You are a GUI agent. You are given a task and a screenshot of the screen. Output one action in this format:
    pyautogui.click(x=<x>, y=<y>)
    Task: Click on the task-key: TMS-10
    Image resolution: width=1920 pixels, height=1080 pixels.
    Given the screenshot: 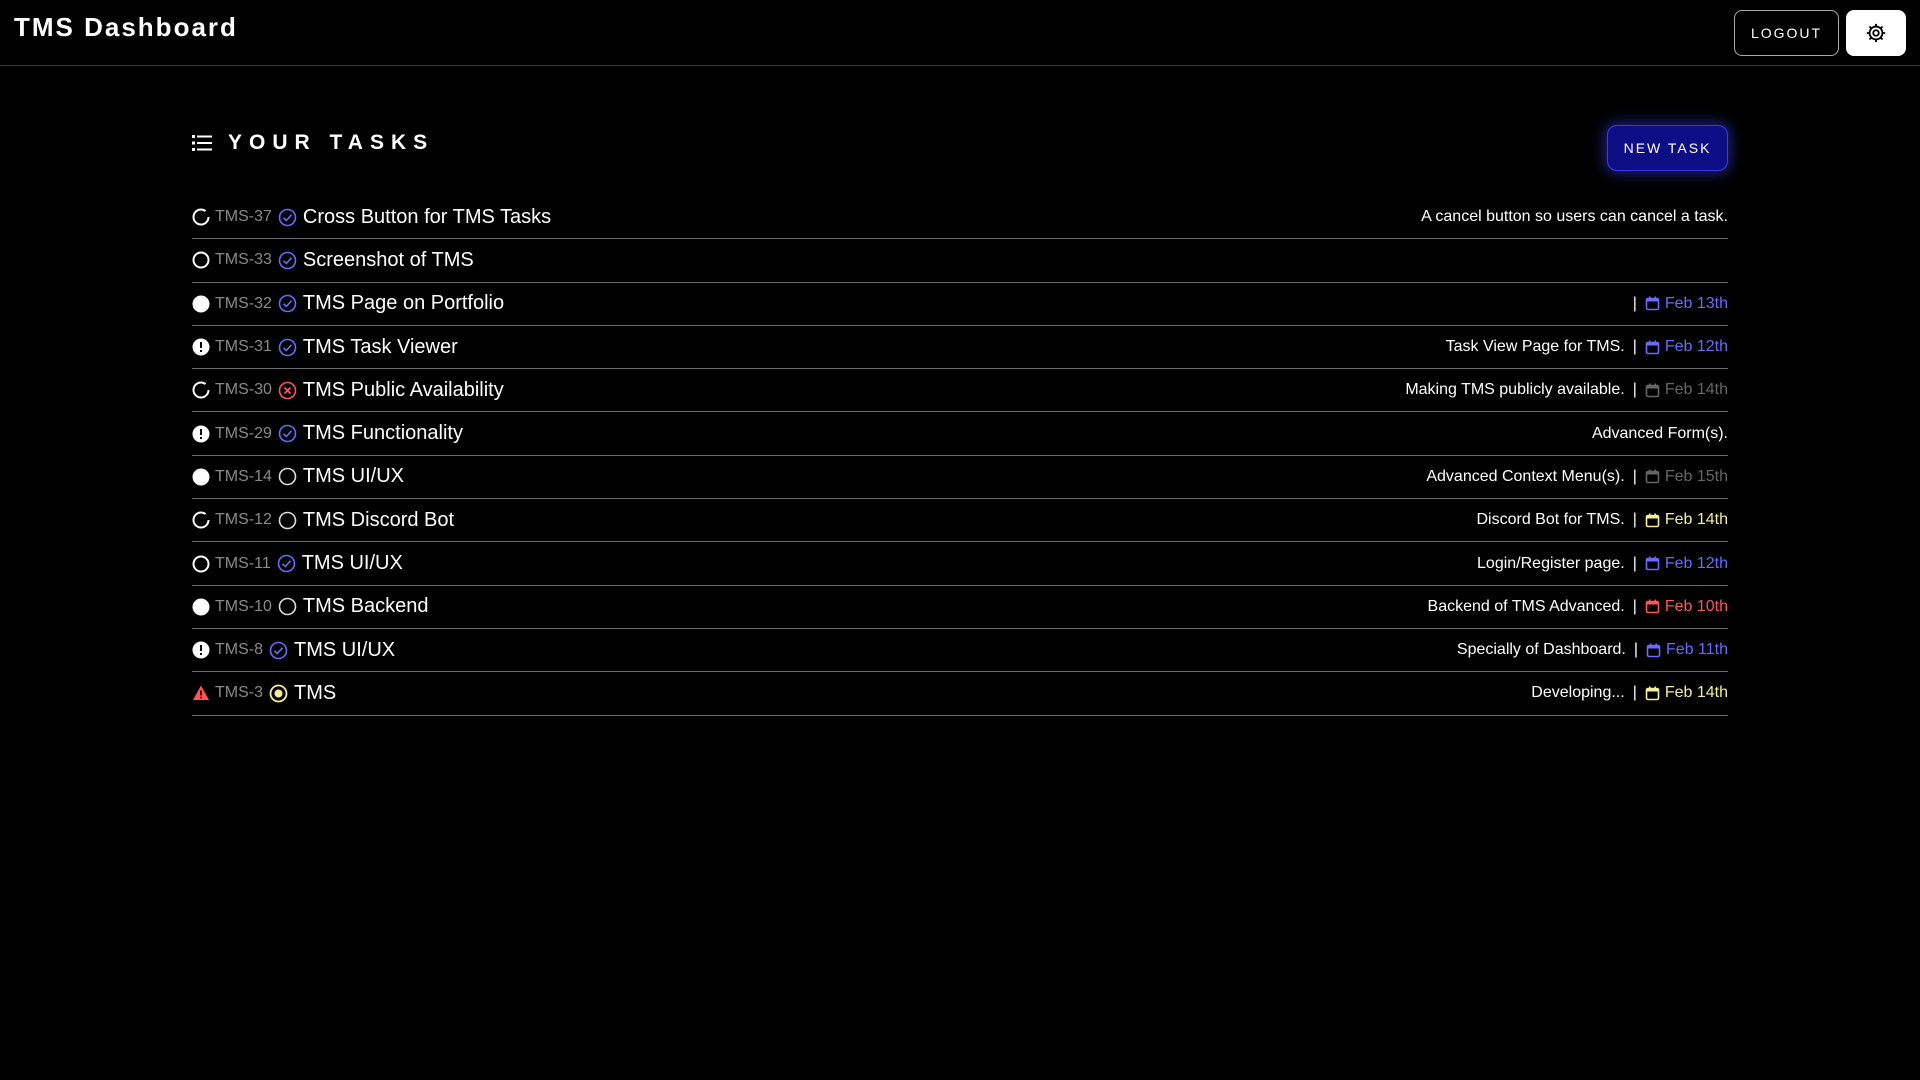 What is the action you would take?
    pyautogui.click(x=243, y=606)
    